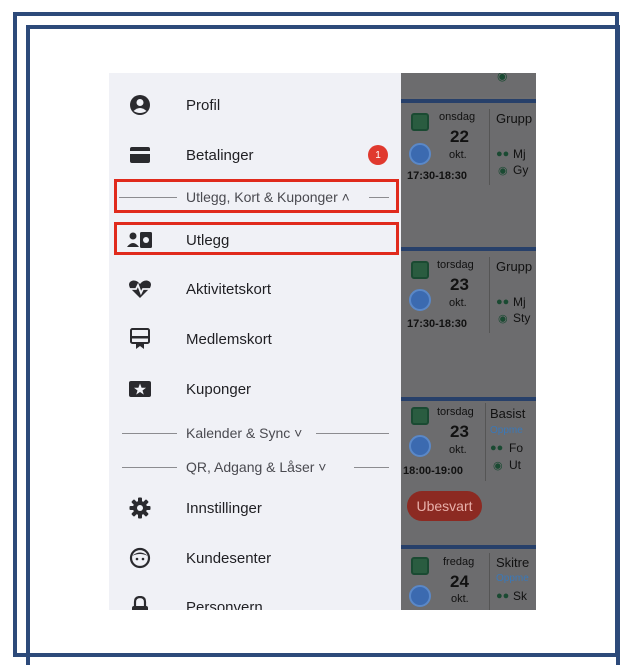 The image size is (625, 665). I want to click on notification-badge: 1, so click(378, 155).